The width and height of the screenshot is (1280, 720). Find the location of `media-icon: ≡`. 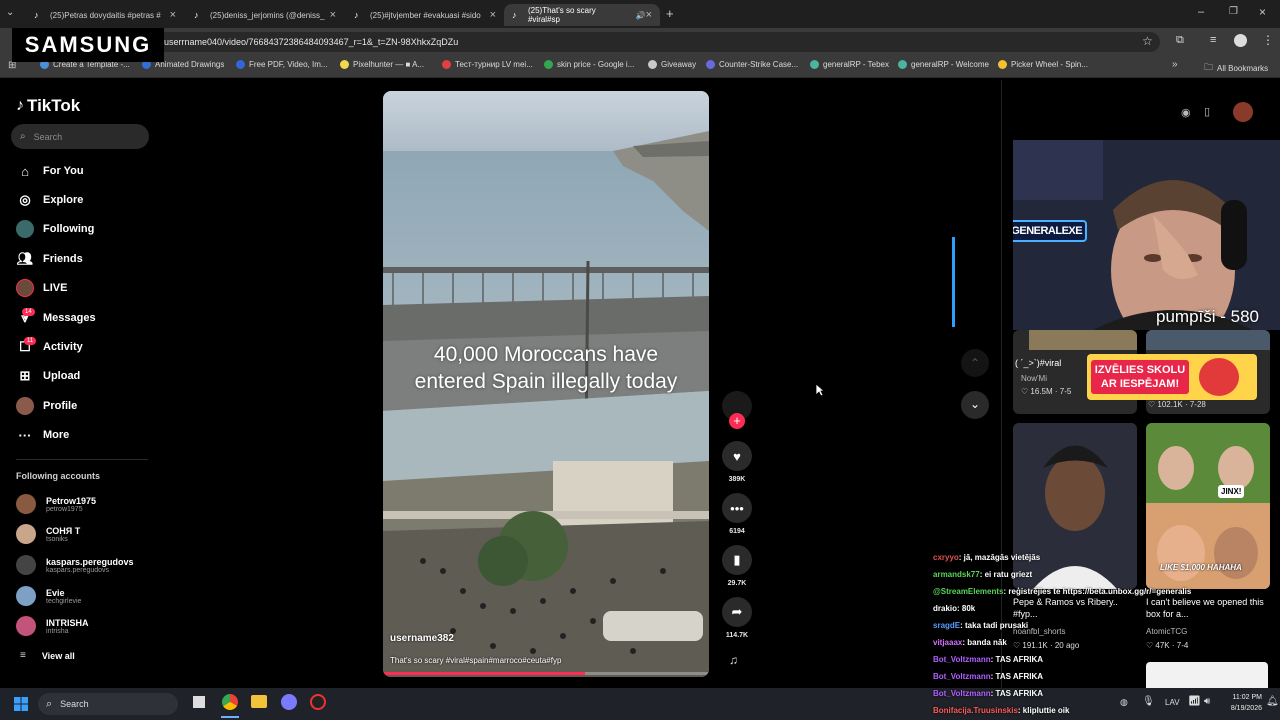

media-icon: ≡ is located at coordinates (1213, 40).